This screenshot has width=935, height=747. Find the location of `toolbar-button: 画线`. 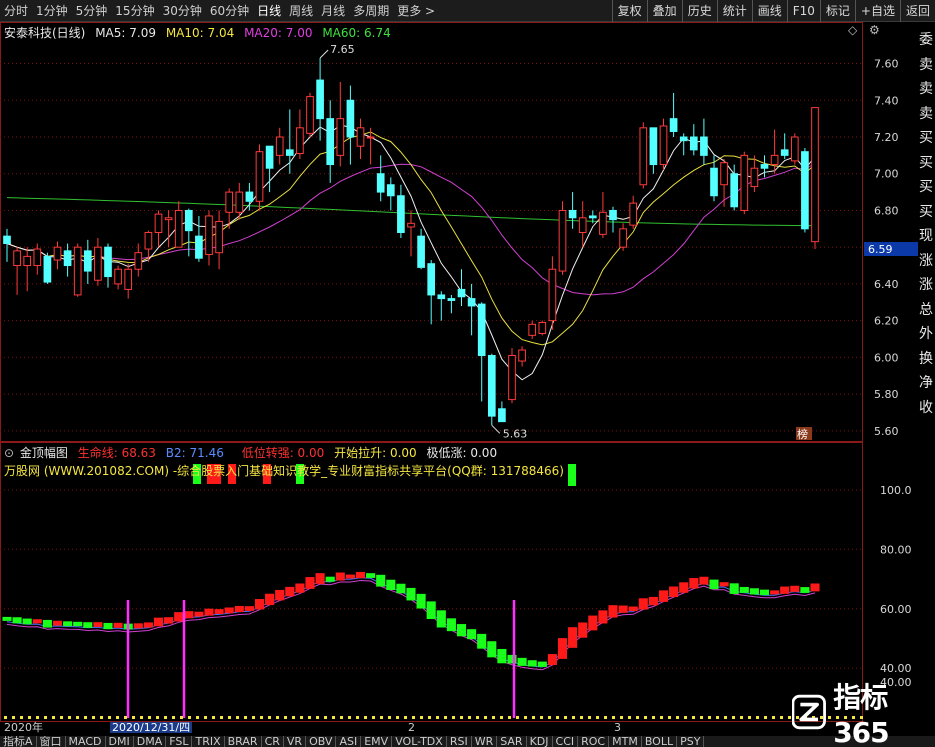

toolbar-button: 画线 is located at coordinates (769, 11).